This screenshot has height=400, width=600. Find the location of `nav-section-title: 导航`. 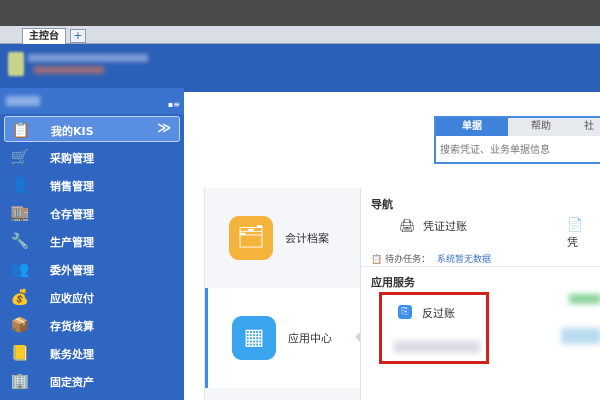

nav-section-title: 导航 is located at coordinates (382, 204).